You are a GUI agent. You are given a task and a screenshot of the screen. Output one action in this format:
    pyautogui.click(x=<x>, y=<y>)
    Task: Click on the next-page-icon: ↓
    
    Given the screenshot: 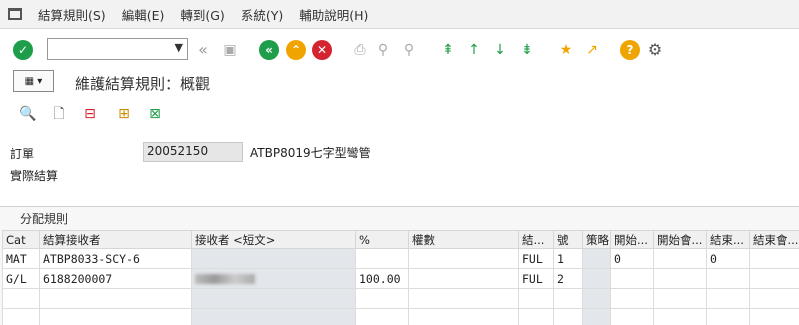 What is the action you would take?
    pyautogui.click(x=500, y=50)
    